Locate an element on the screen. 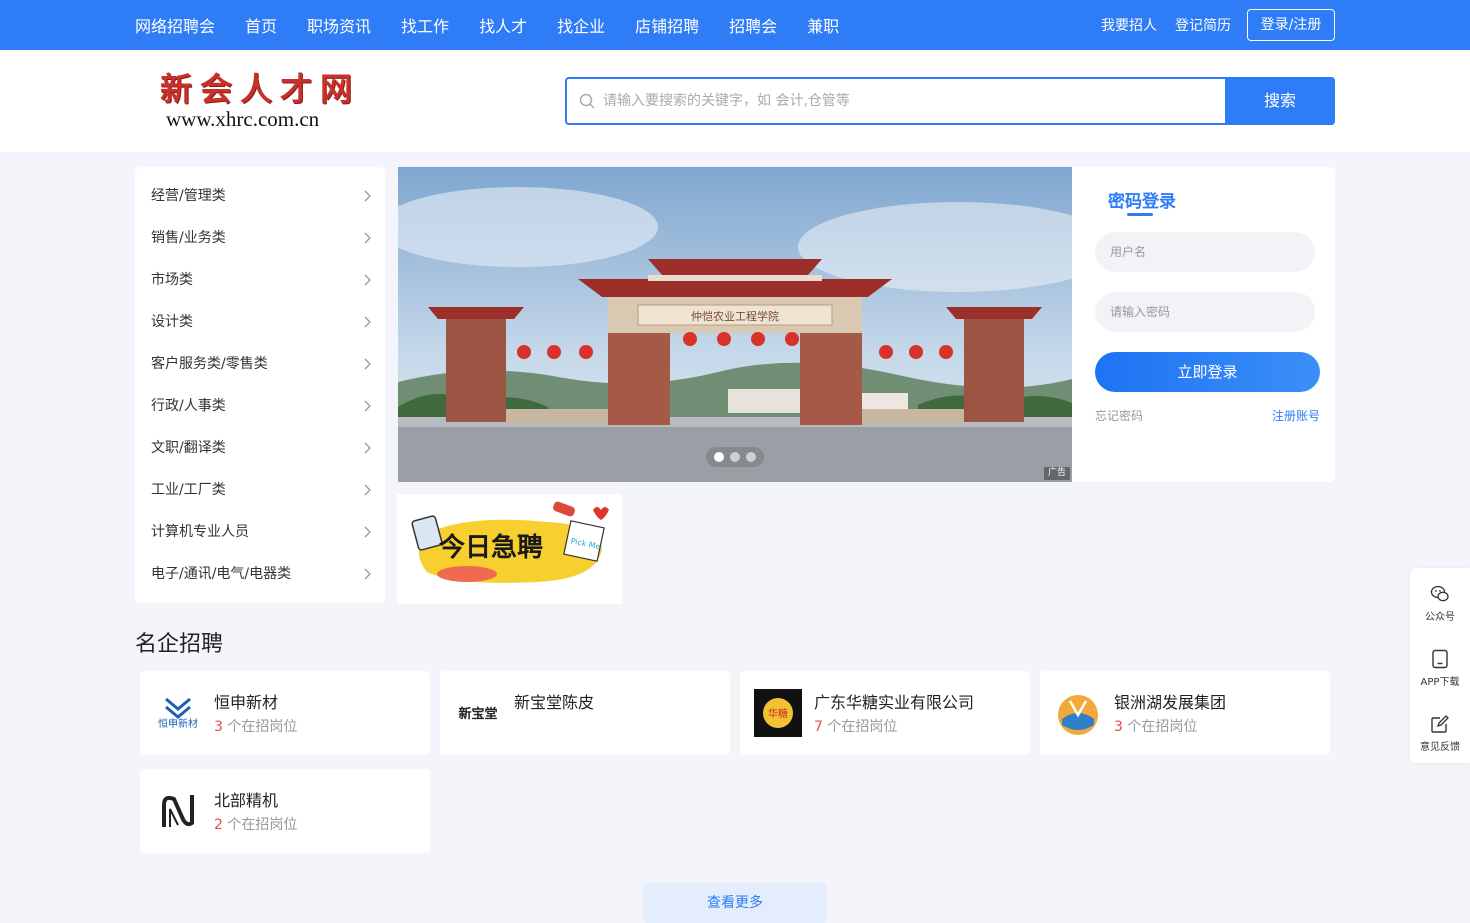 The image size is (1470, 923). password-field: 请输入密码 is located at coordinates (1205, 312).